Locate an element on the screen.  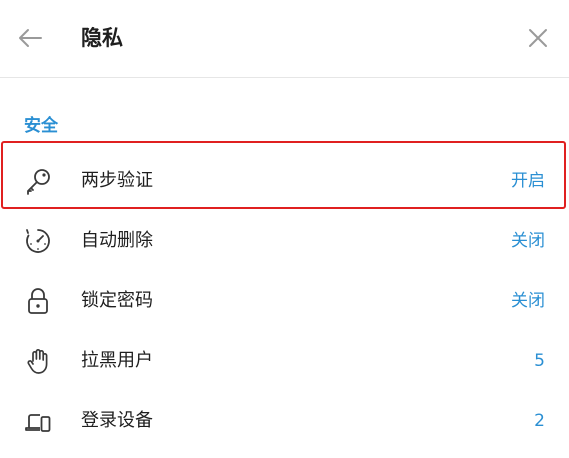
arrow-left-icon is located at coordinates (30, 38).